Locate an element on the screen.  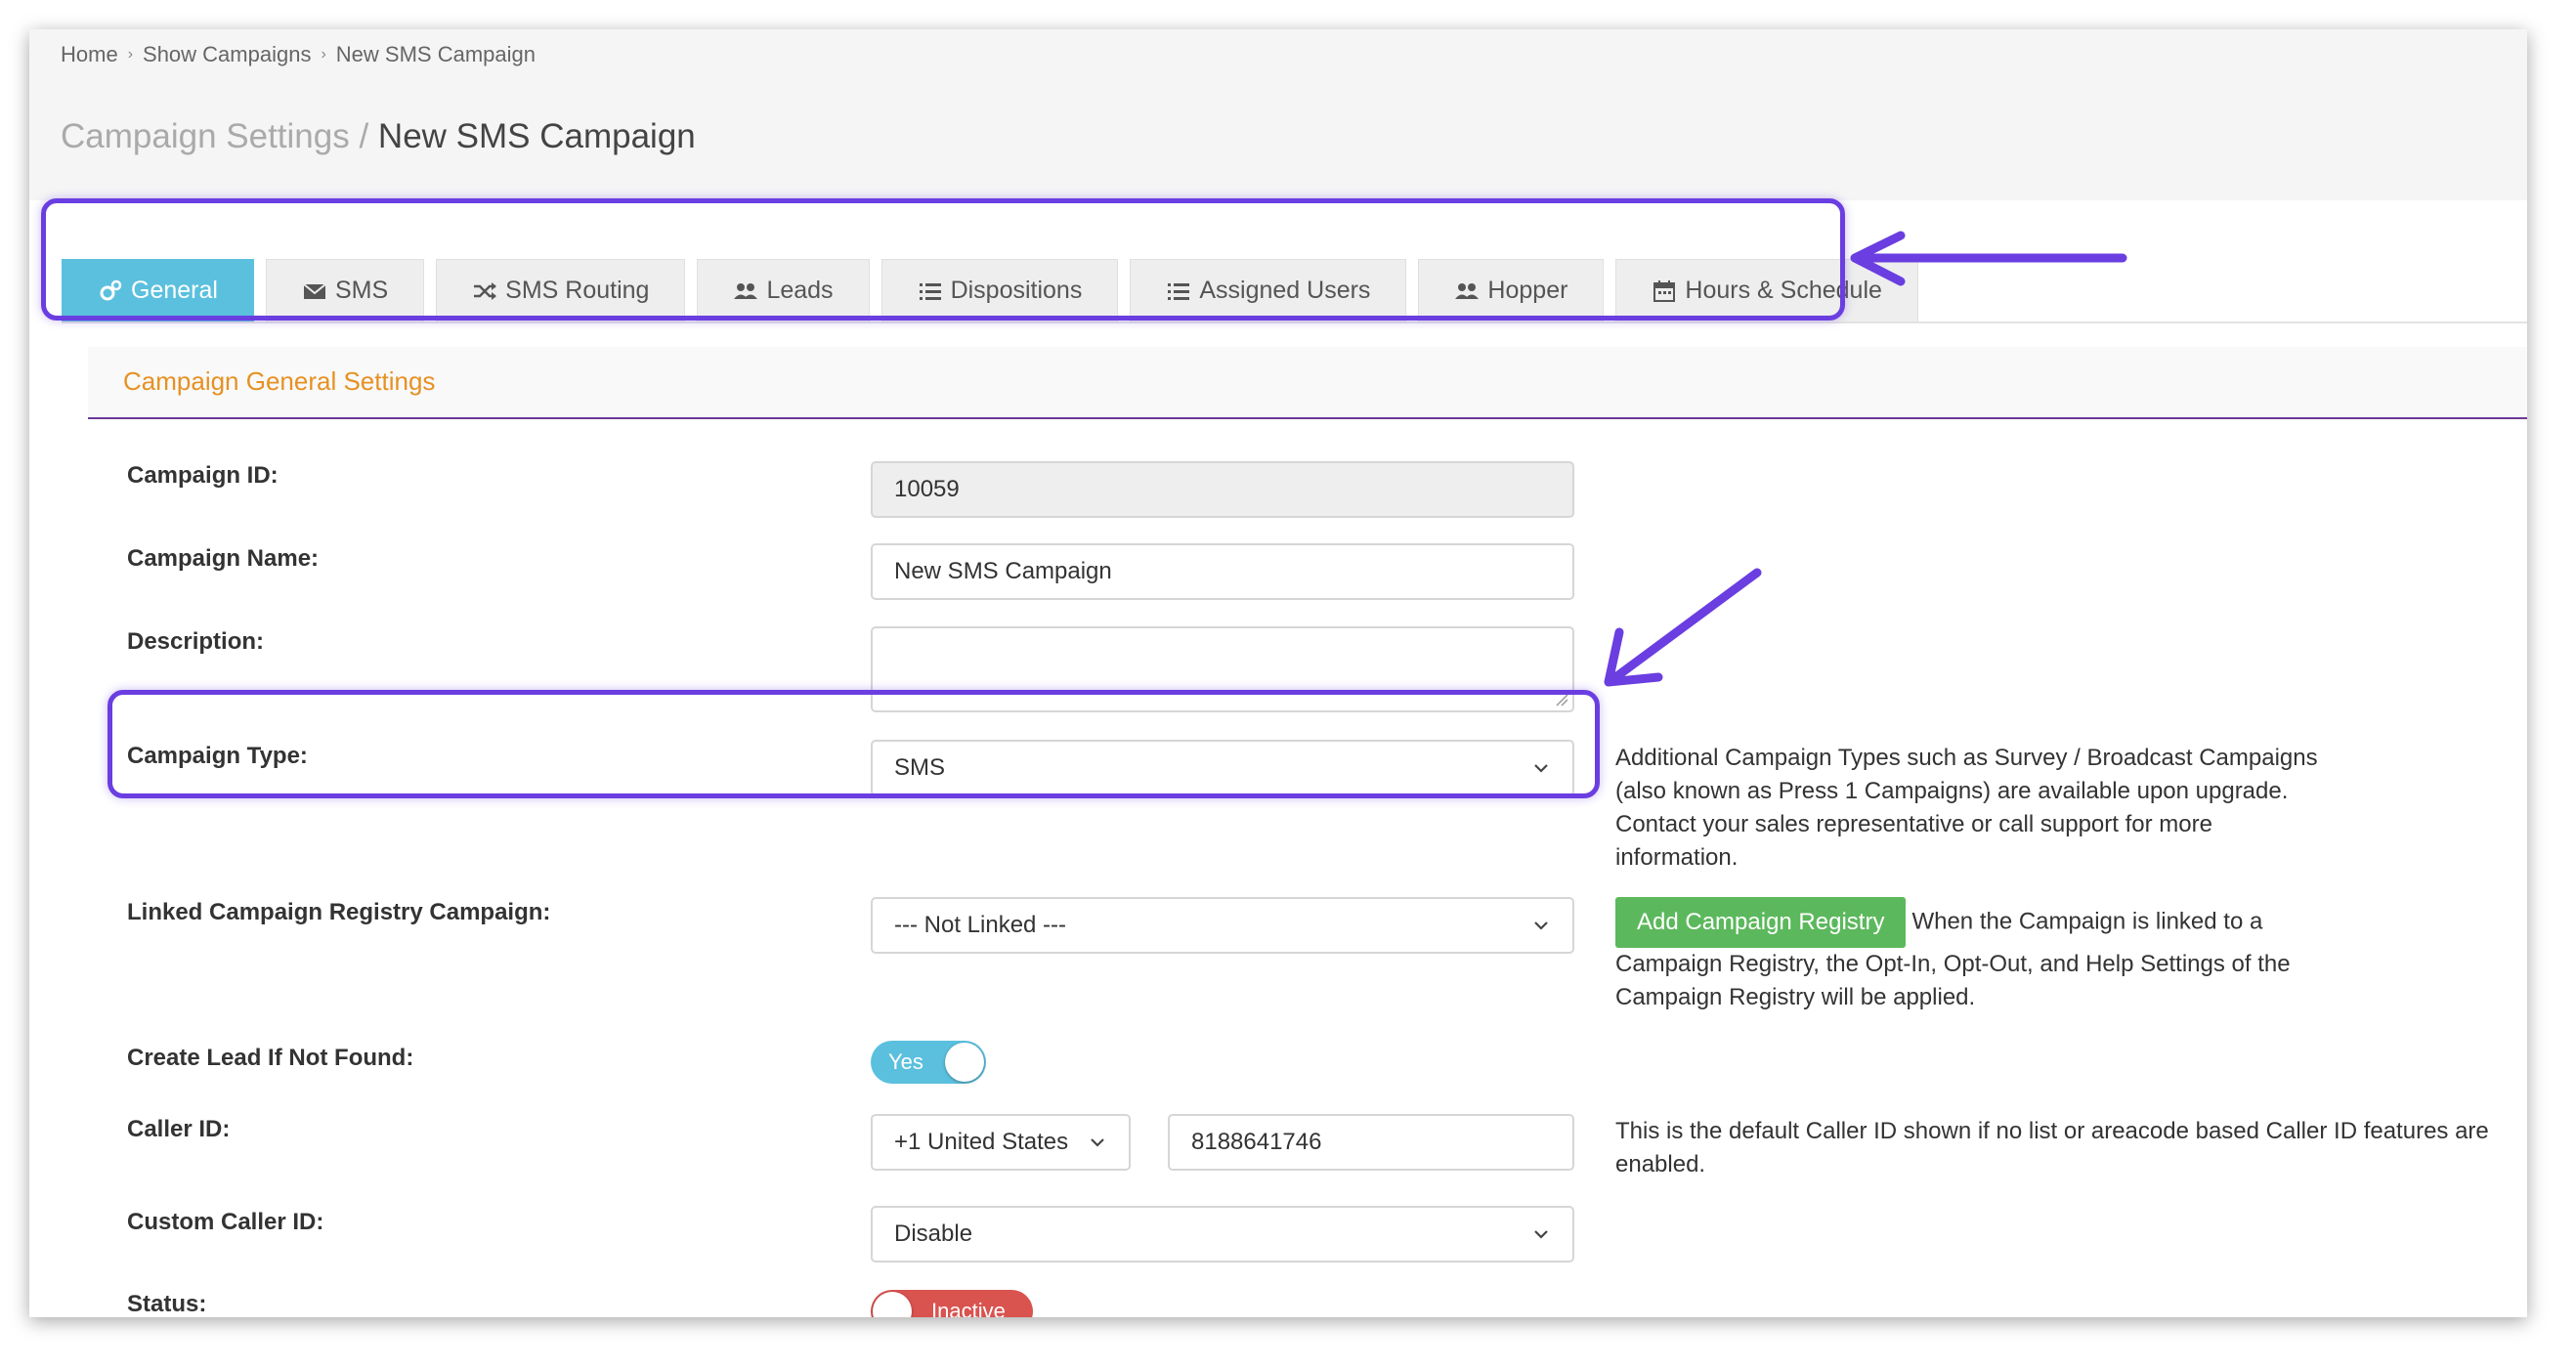
campaign-name-label: Campaign Name: is located at coordinates (223, 558).